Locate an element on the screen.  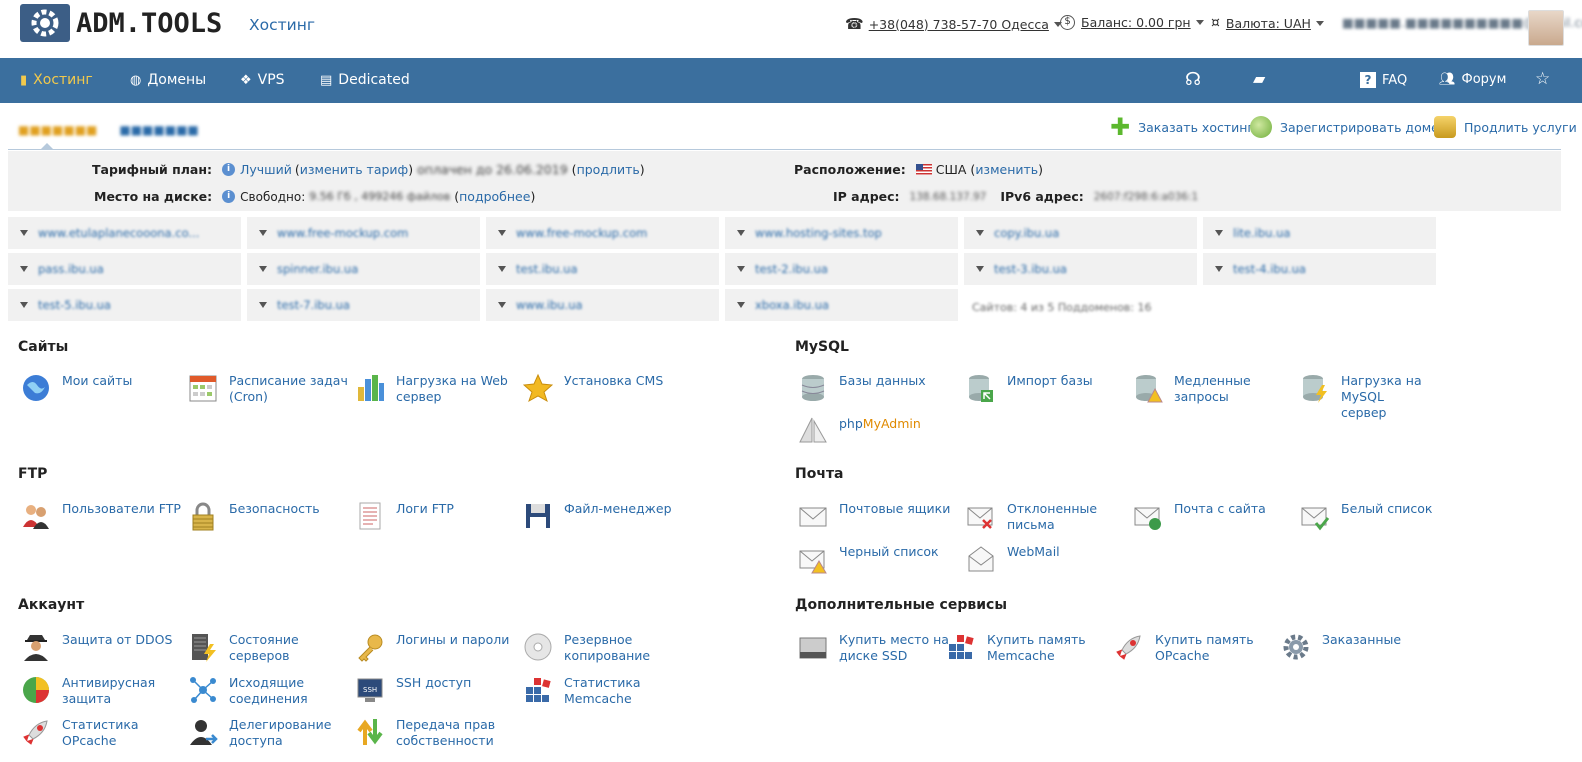
page-title: Хостинг is located at coordinates (282, 25).